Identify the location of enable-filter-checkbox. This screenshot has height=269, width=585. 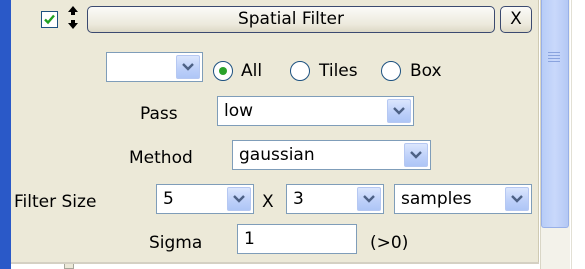
(49, 19).